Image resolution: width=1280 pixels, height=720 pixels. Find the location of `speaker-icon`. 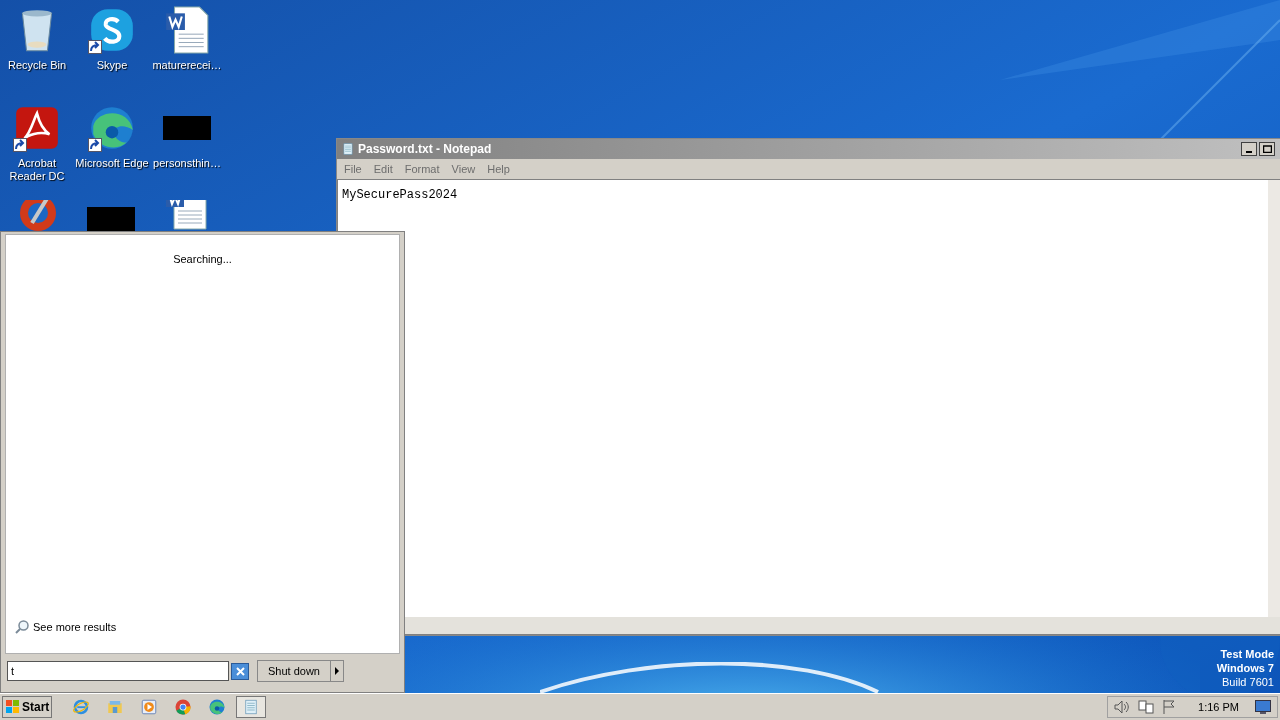

speaker-icon is located at coordinates (1122, 707).